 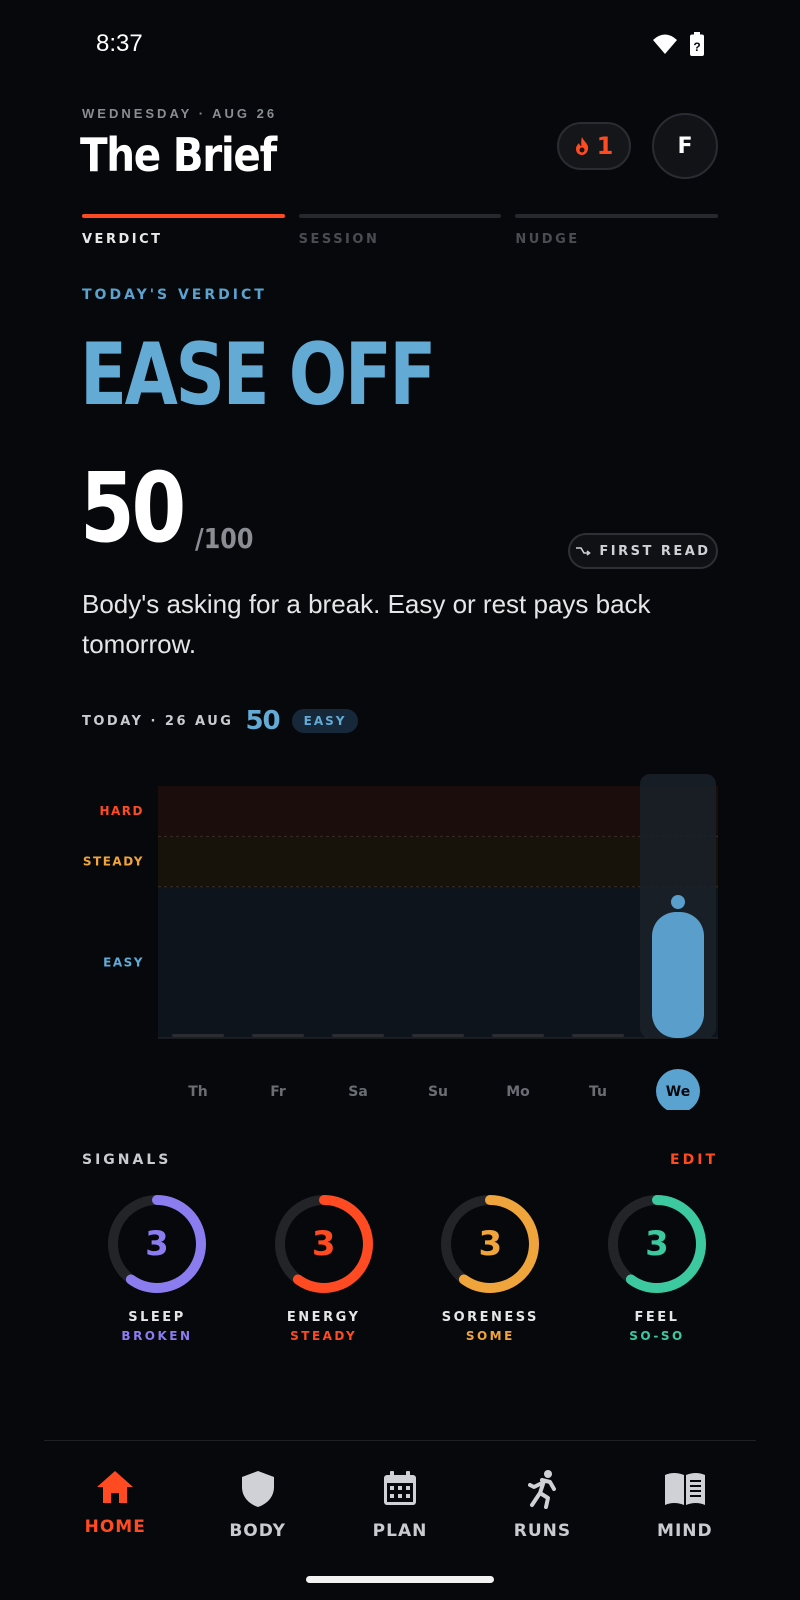 I want to click on signal-state: SOME, so click(x=490, y=1336).